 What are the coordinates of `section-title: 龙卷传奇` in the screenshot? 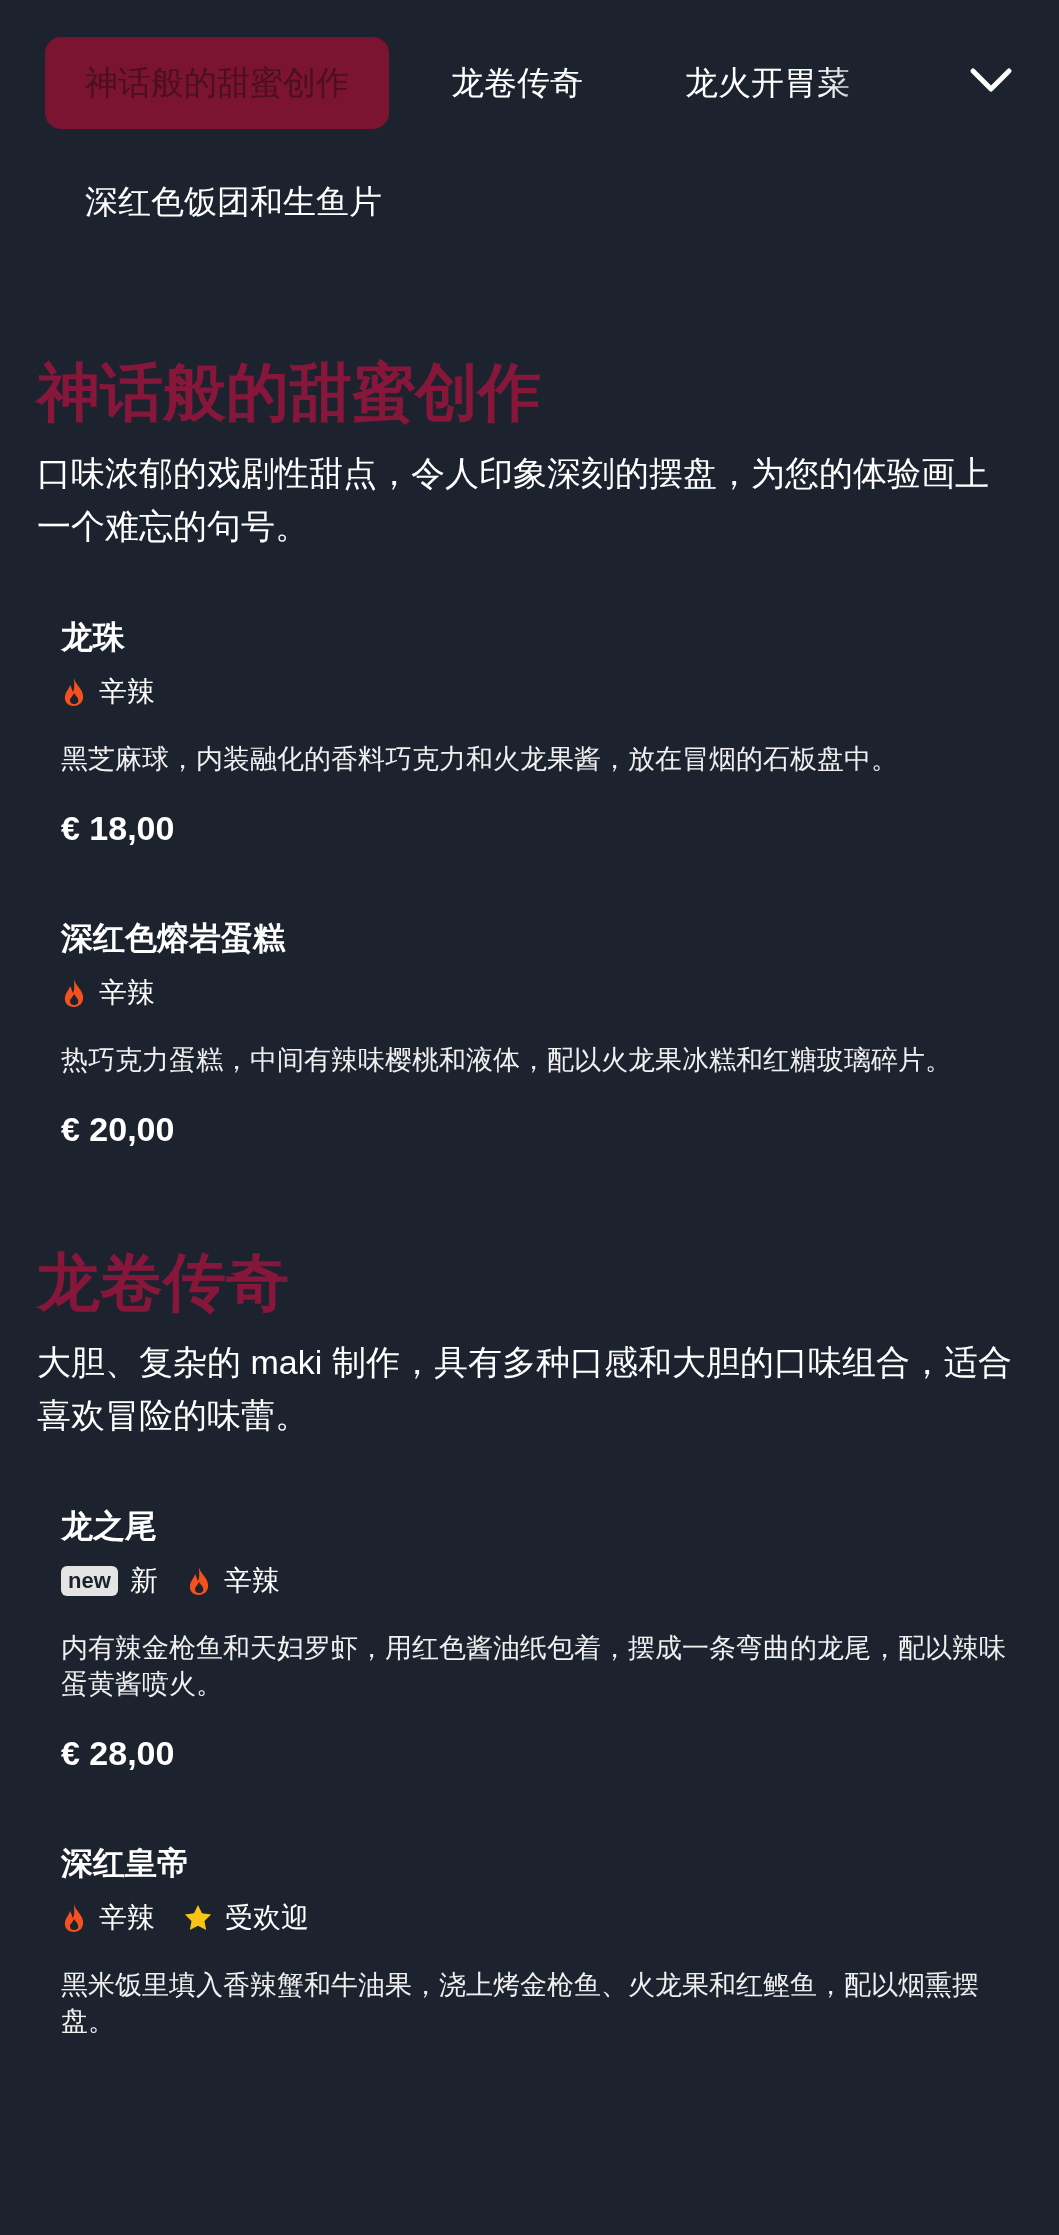 It's located at (163, 1282).